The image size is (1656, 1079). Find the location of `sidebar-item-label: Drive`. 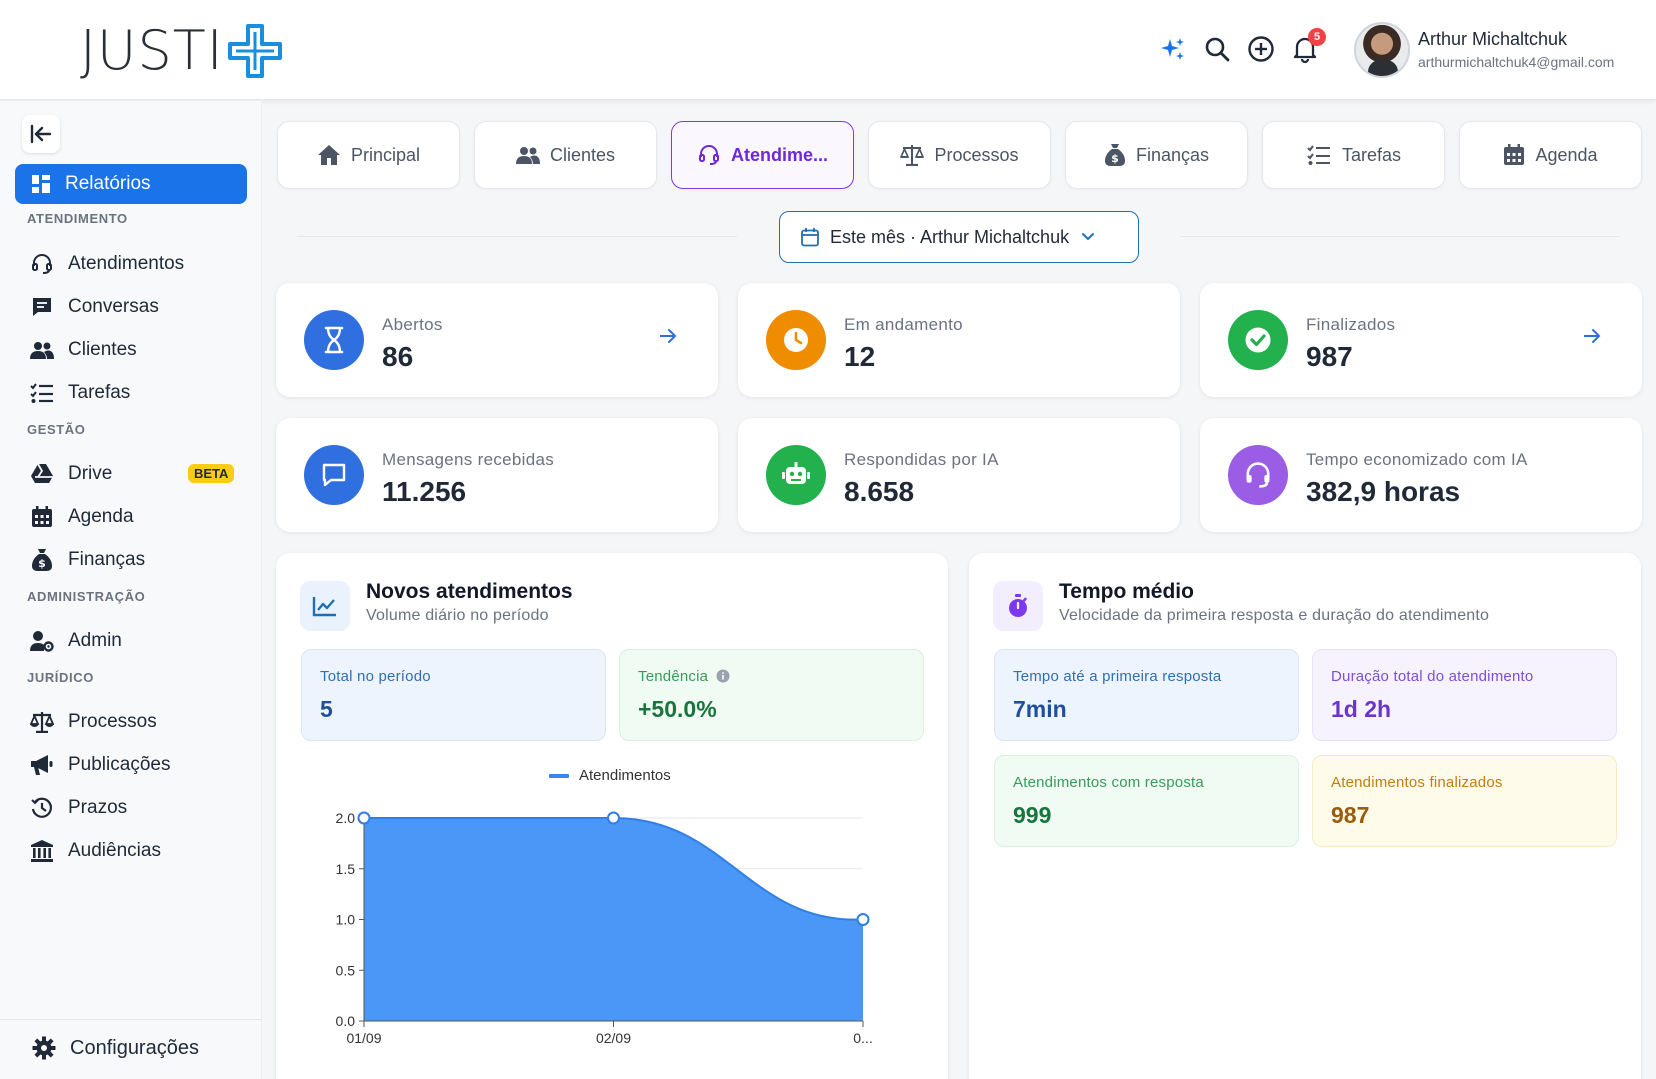

sidebar-item-label: Drive is located at coordinates (90, 473).